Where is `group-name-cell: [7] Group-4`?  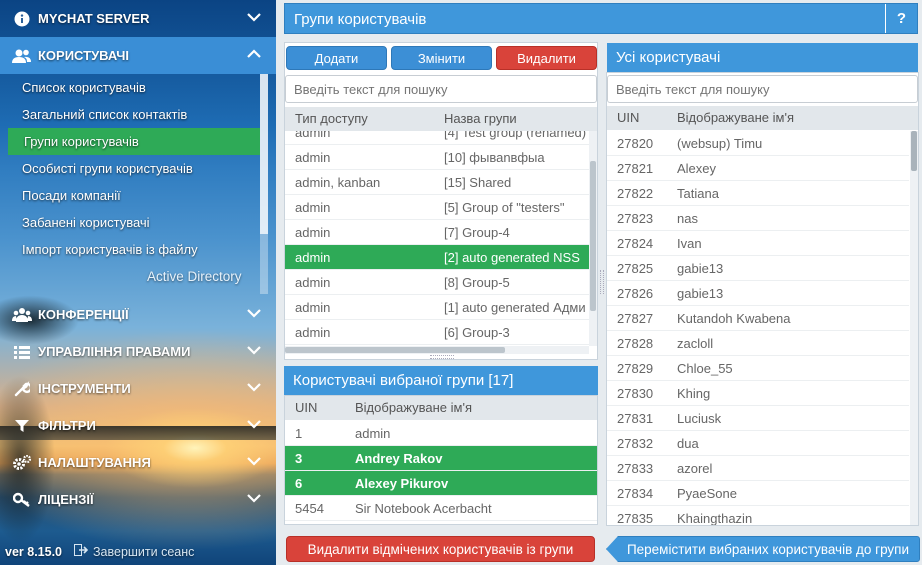 group-name-cell: [7] Group-4 is located at coordinates (477, 232).